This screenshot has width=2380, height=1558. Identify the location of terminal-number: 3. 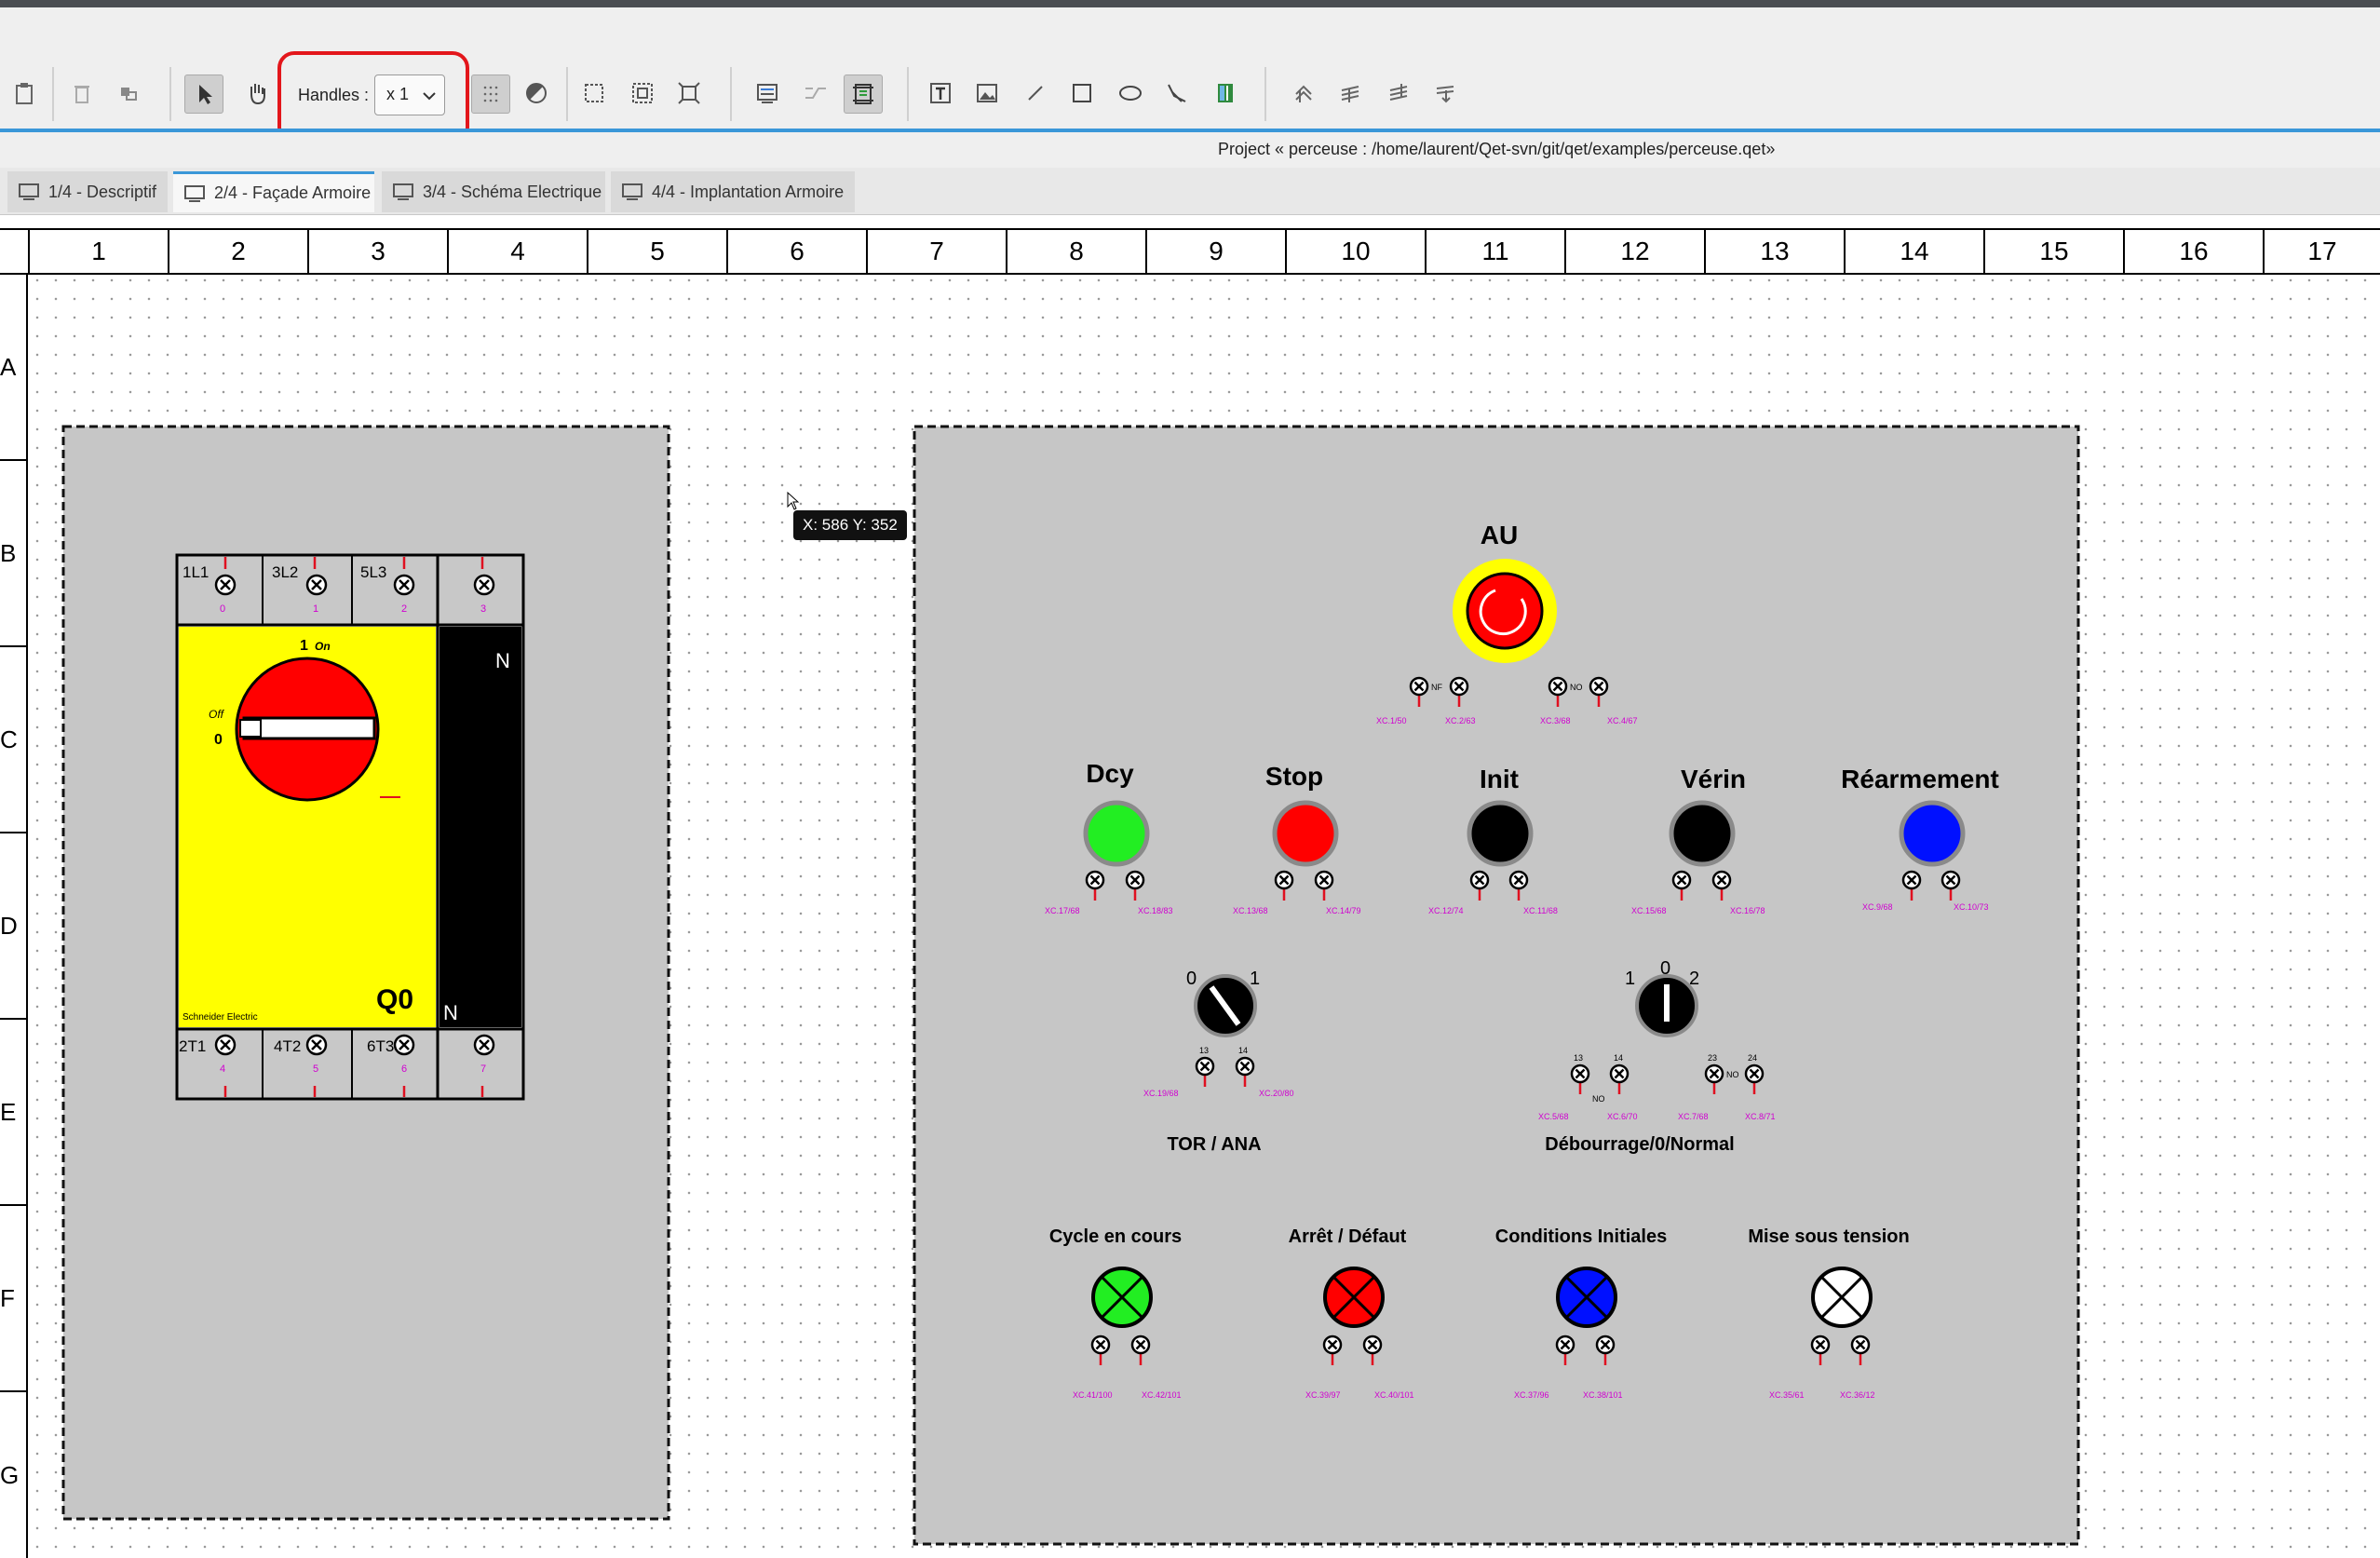
(483, 609).